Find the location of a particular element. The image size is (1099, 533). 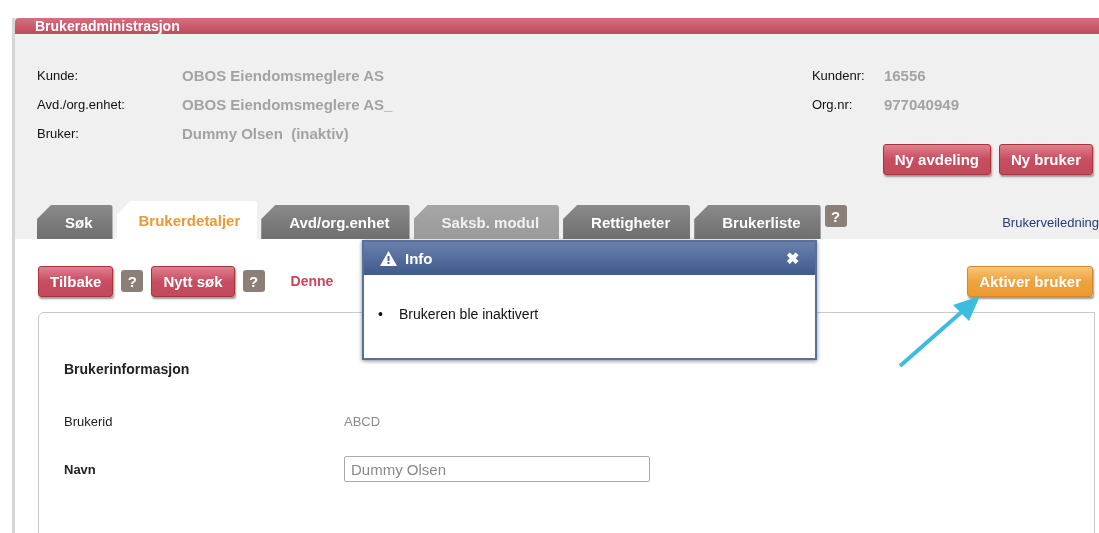

field-value: ABCD is located at coordinates (363, 421).